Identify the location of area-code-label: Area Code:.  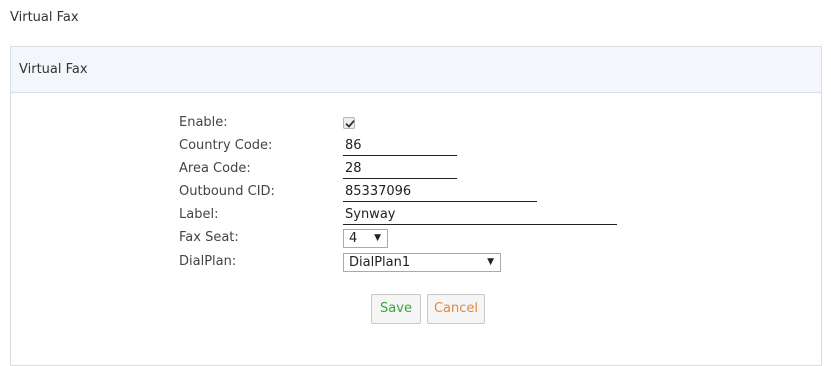
(215, 168).